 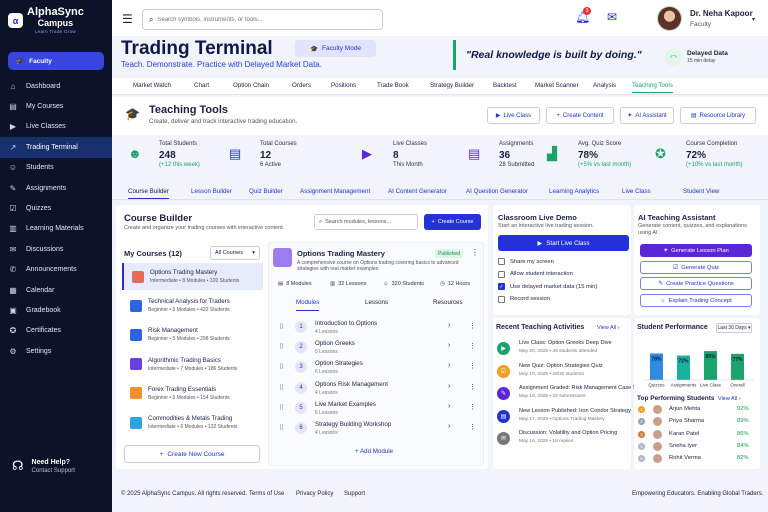 What do you see at coordinates (718, 115) in the screenshot?
I see `resource-library-button: ▤ Resource Library` at bounding box center [718, 115].